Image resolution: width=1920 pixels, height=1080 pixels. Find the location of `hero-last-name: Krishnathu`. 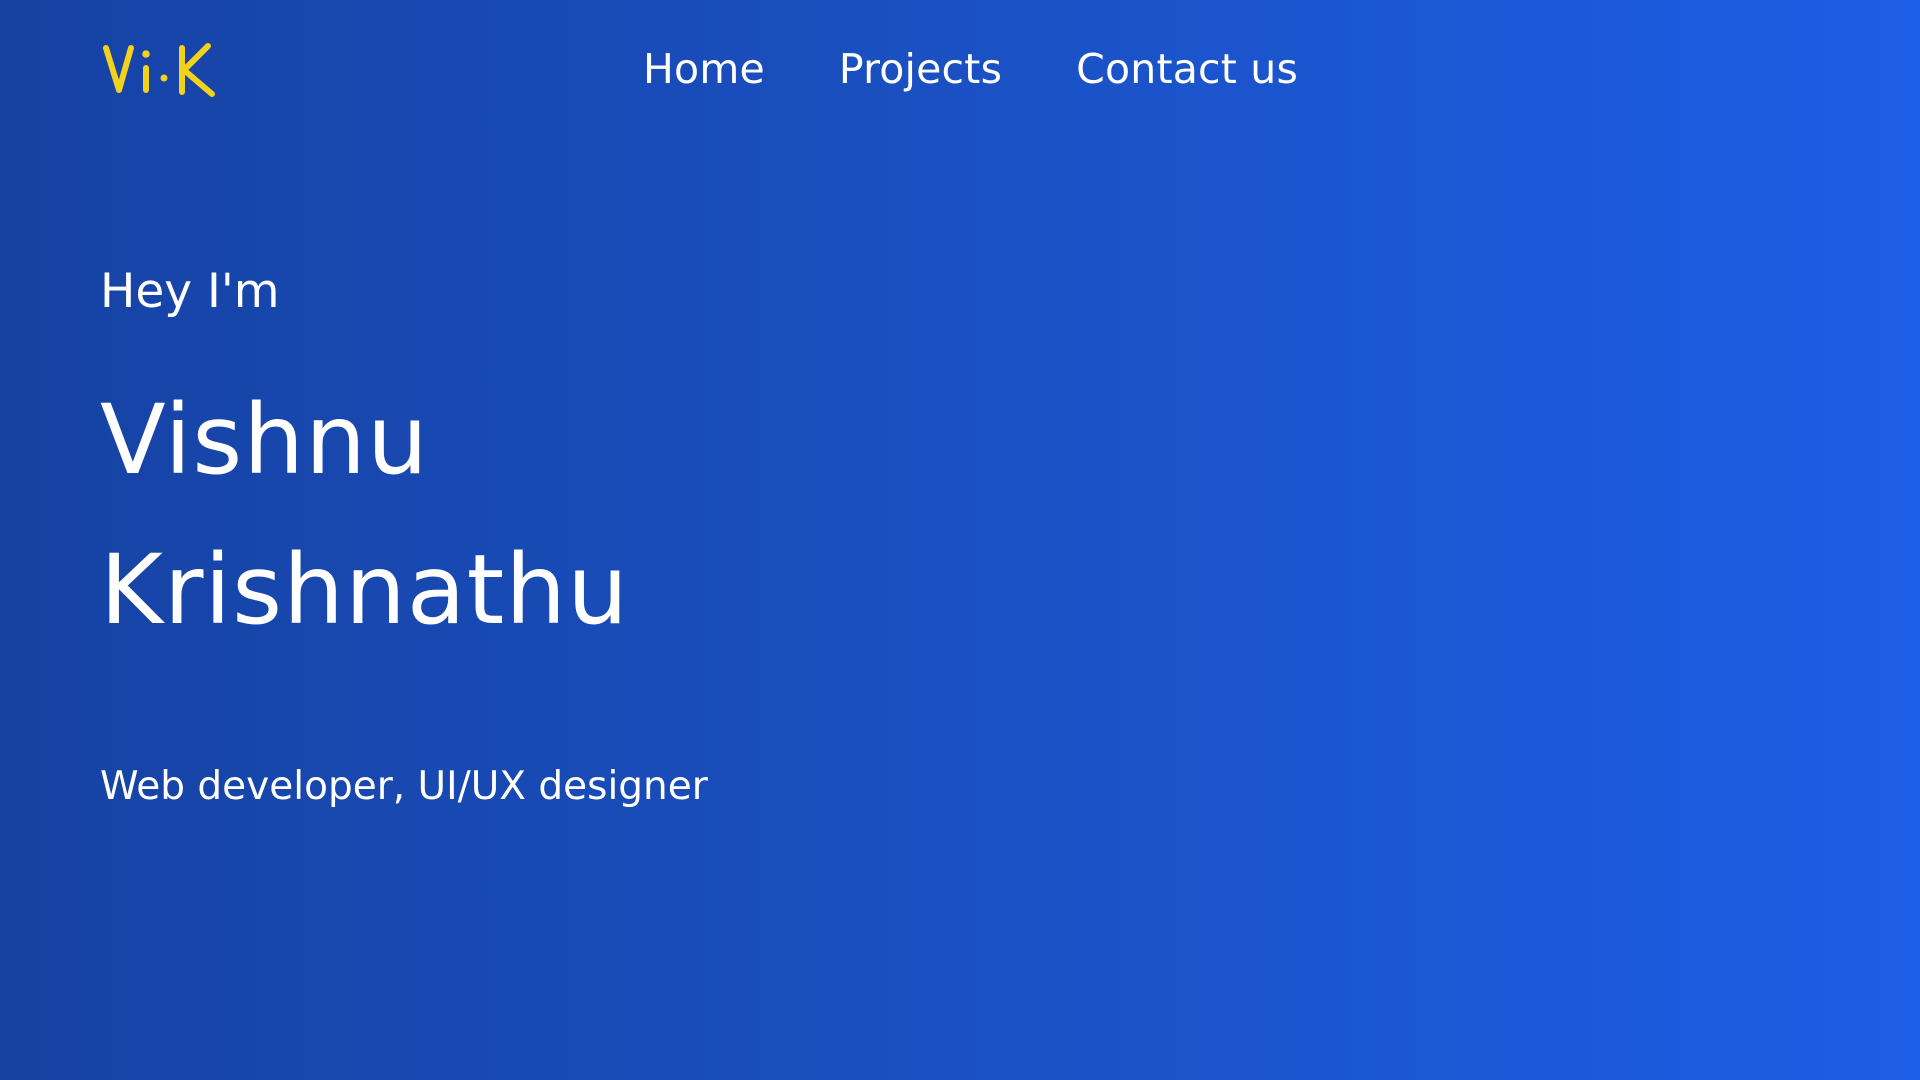

hero-last-name: Krishnathu is located at coordinates (364, 590).